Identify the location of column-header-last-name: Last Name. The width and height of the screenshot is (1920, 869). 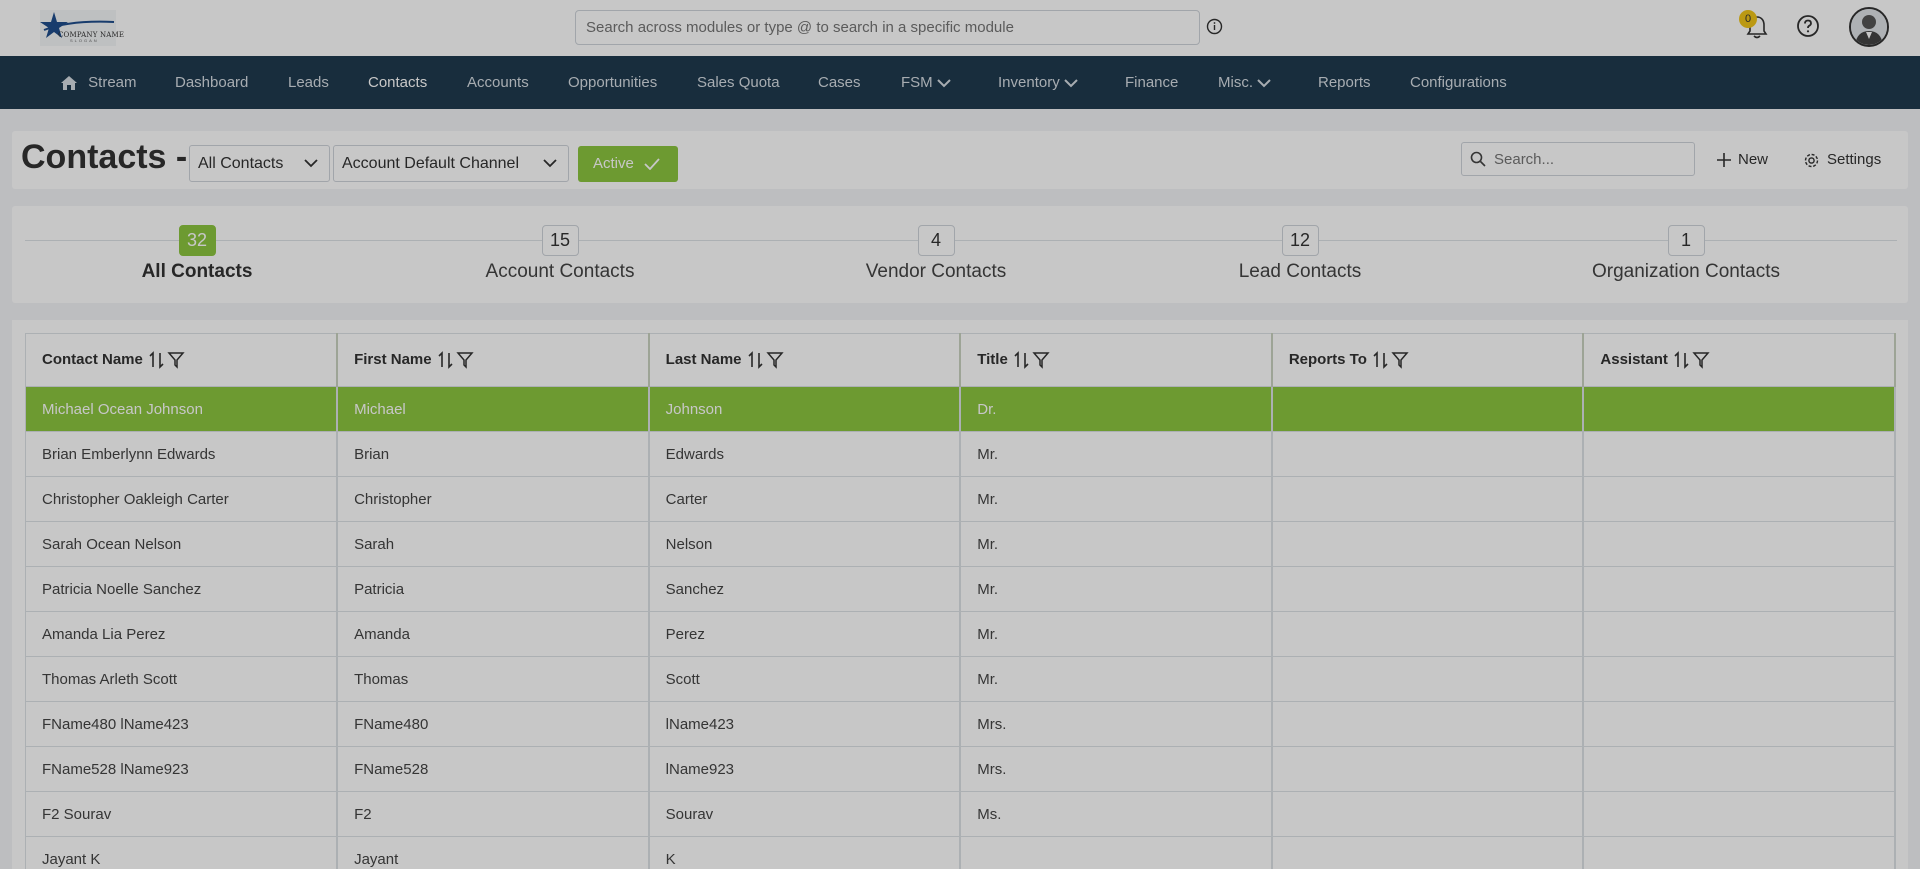
(805, 360).